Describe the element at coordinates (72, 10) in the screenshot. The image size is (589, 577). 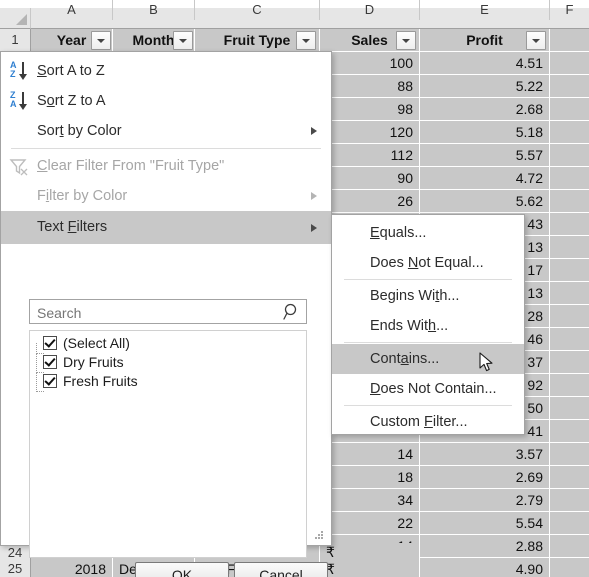
I see `column-header-a: A` at that location.